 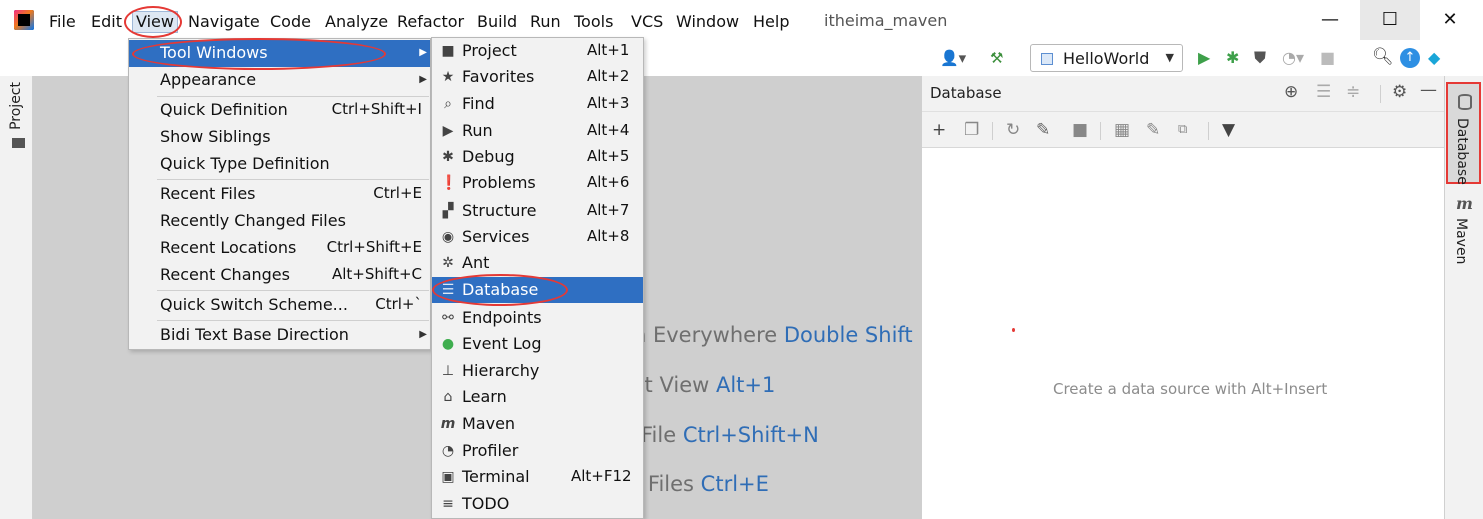 What do you see at coordinates (537, 263) in the screenshot?
I see `tool-window-ant: ✲ Ant` at bounding box center [537, 263].